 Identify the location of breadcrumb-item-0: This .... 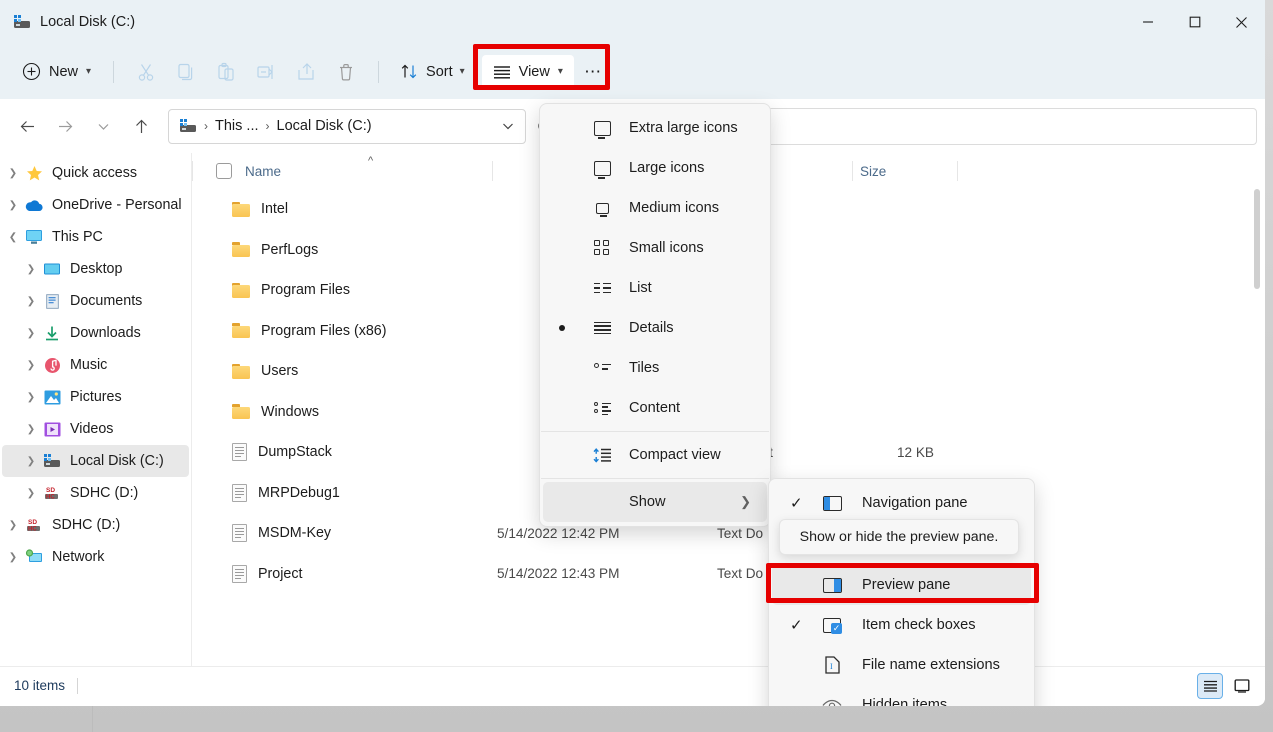
(237, 126).